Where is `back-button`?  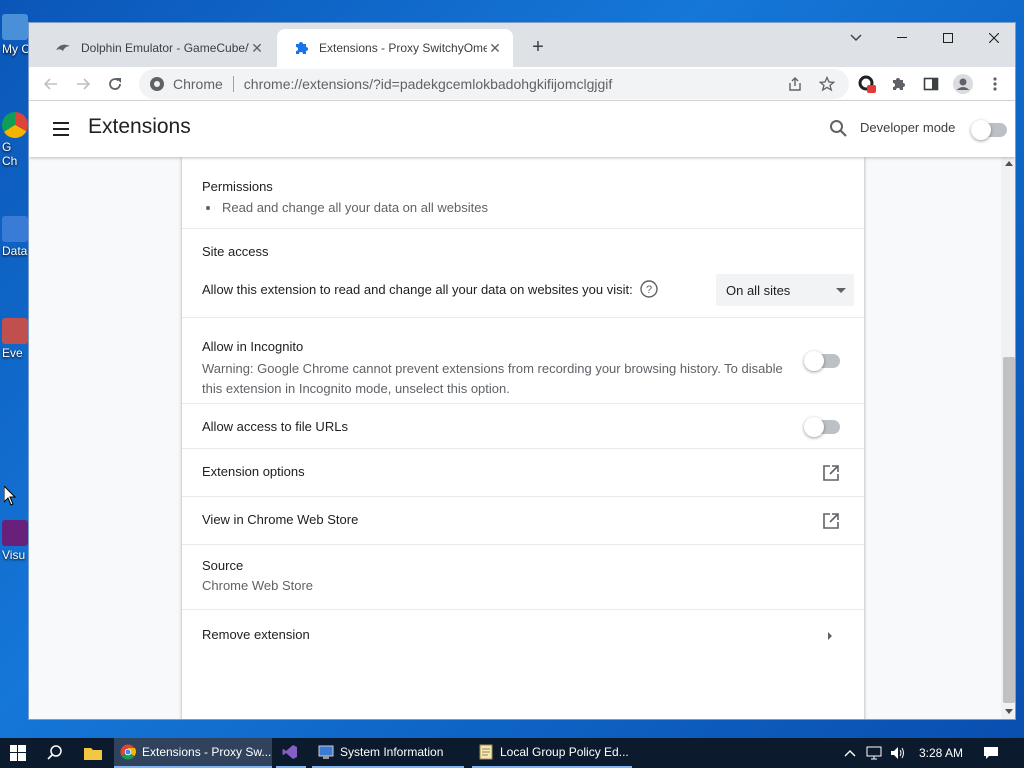
back-button is located at coordinates (51, 84).